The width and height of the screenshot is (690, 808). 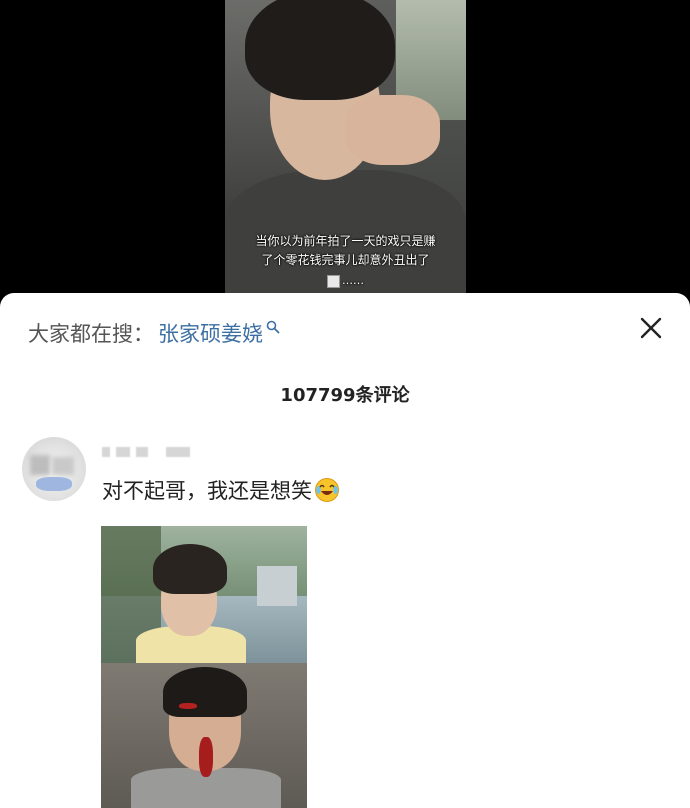 What do you see at coordinates (273, 327) in the screenshot?
I see `search-icon` at bounding box center [273, 327].